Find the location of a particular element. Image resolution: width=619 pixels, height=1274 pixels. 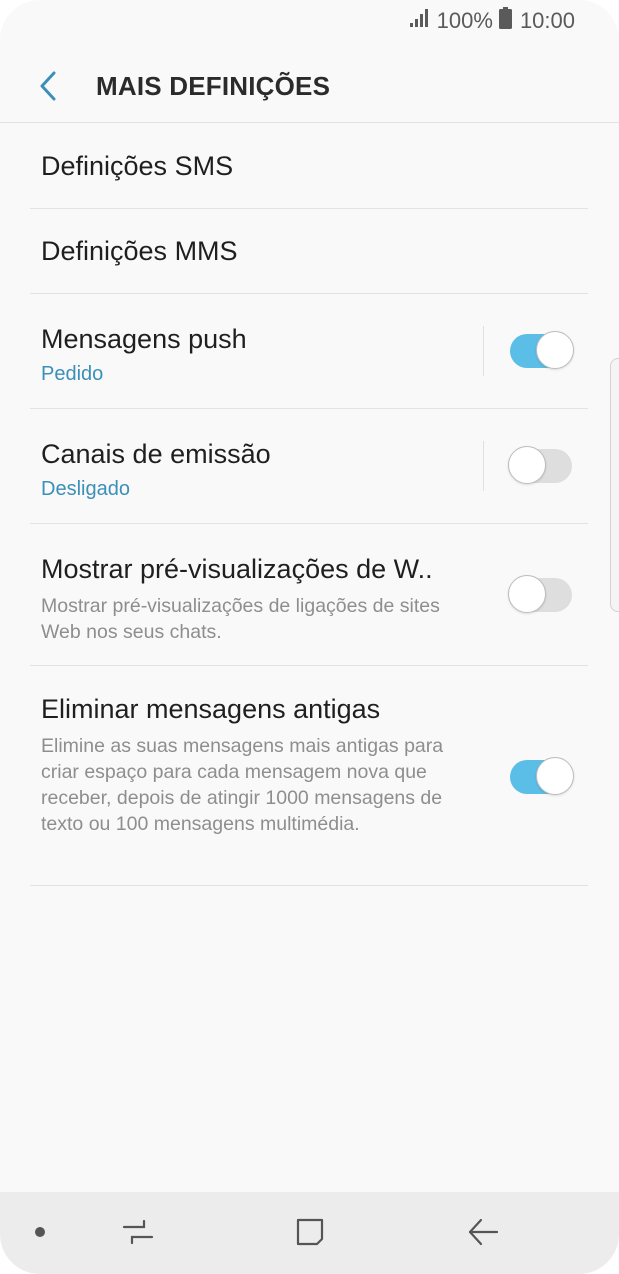

delete-old-messages-toggle is located at coordinates (542, 776).